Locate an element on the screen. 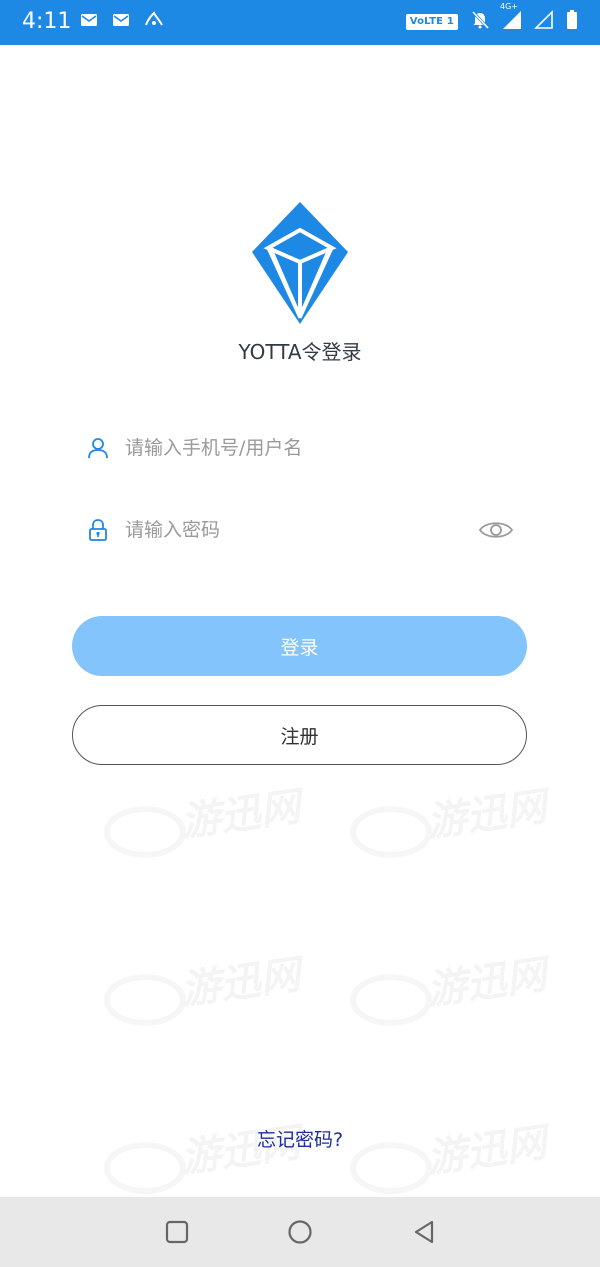 The width and height of the screenshot is (600, 1267). forgot-password-link: 忘记密码? is located at coordinates (300, 1138).